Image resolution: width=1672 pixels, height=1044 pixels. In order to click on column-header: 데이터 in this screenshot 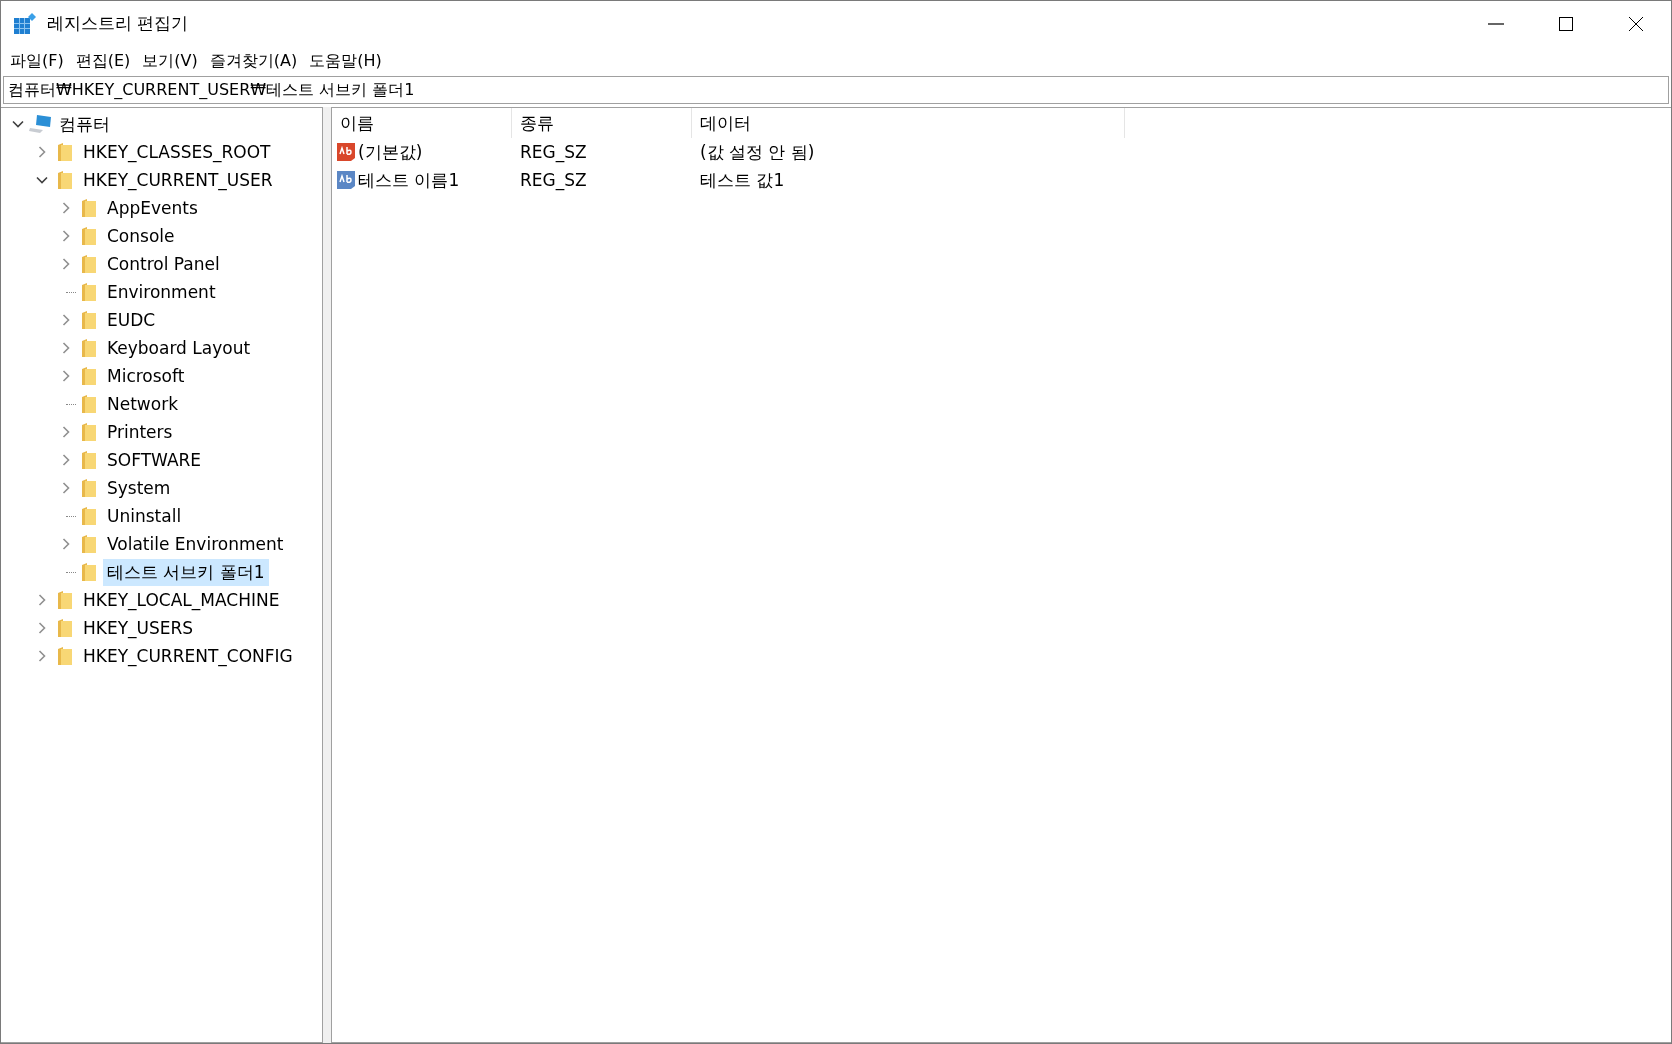, I will do `click(908, 123)`.